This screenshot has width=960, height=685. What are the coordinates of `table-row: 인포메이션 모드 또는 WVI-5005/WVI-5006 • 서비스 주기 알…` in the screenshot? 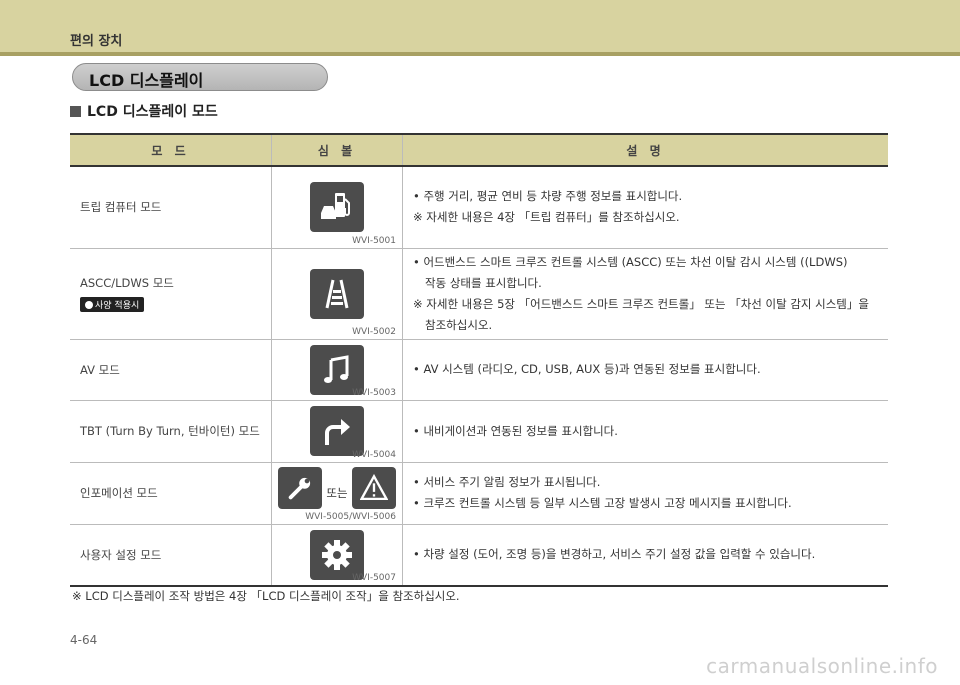 It's located at (479, 493).